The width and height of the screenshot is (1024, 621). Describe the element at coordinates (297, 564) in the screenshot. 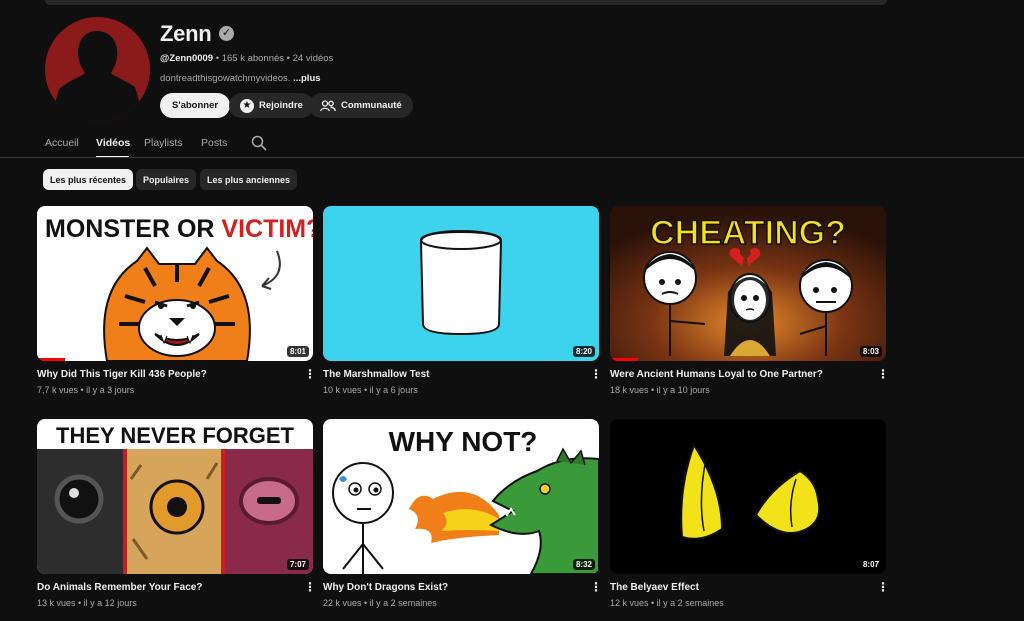

I see `video-duration: 7:07` at that location.